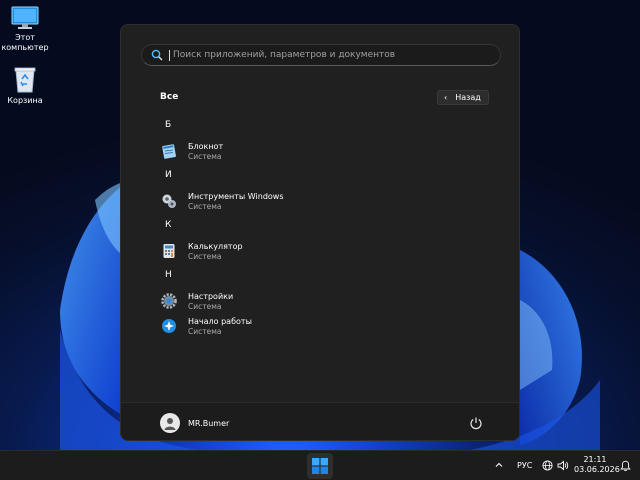  Describe the element at coordinates (25, 17) in the screenshot. I see `monitor-icon` at that location.